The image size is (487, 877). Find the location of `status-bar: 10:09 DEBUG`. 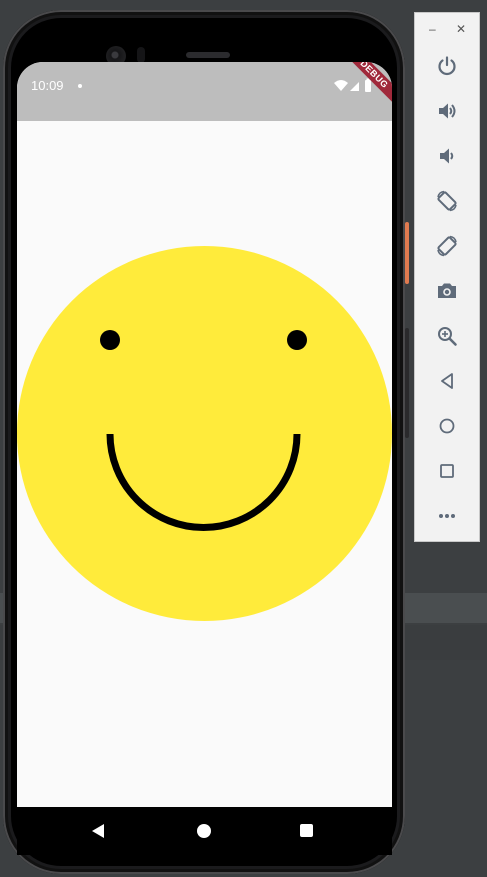

status-bar: 10:09 DEBUG is located at coordinates (204, 91).